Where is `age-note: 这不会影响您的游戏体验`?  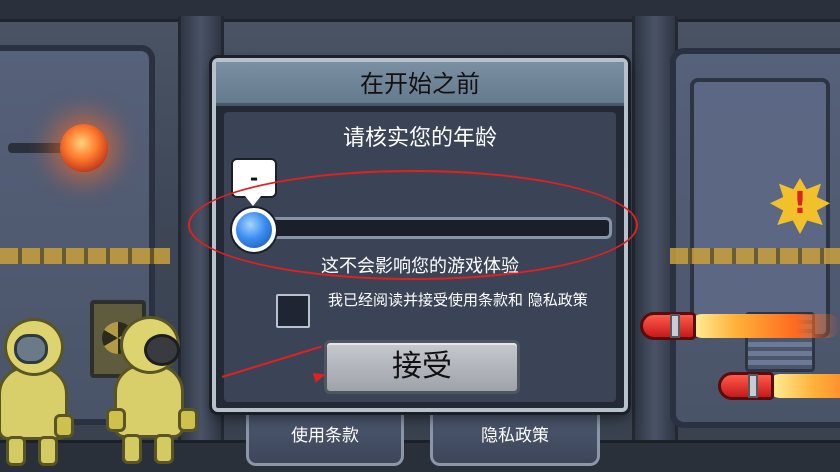
age-note: 这不会影响您的游戏体验 is located at coordinates (420, 266).